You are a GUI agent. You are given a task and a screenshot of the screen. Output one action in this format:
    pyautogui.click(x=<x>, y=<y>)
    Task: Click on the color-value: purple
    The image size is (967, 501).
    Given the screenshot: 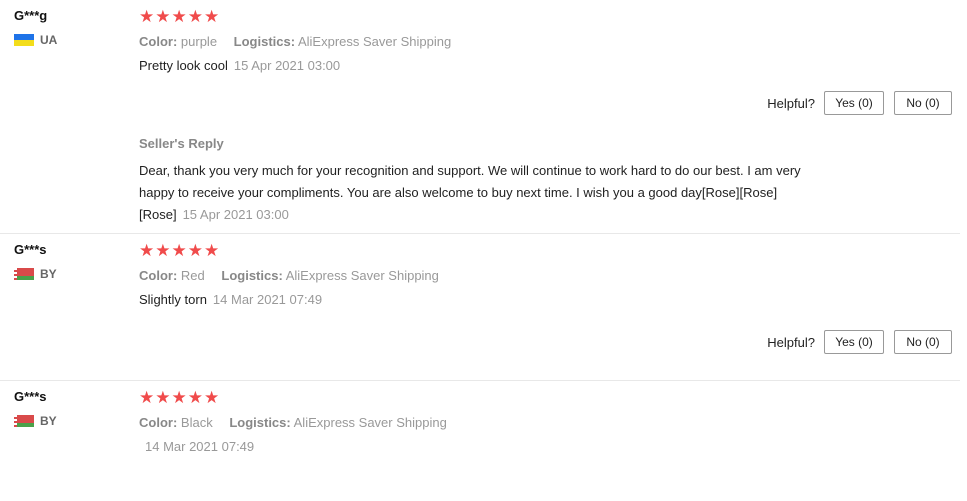 What is the action you would take?
    pyautogui.click(x=199, y=41)
    